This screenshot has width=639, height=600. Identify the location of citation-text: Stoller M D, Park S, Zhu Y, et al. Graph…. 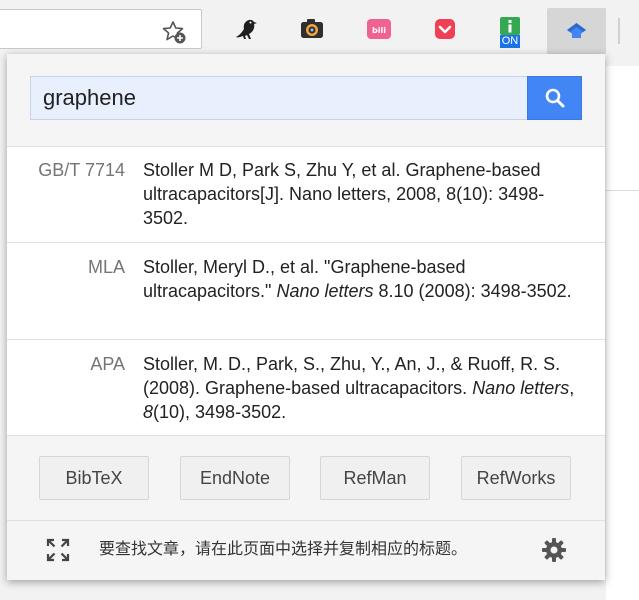
(363, 194).